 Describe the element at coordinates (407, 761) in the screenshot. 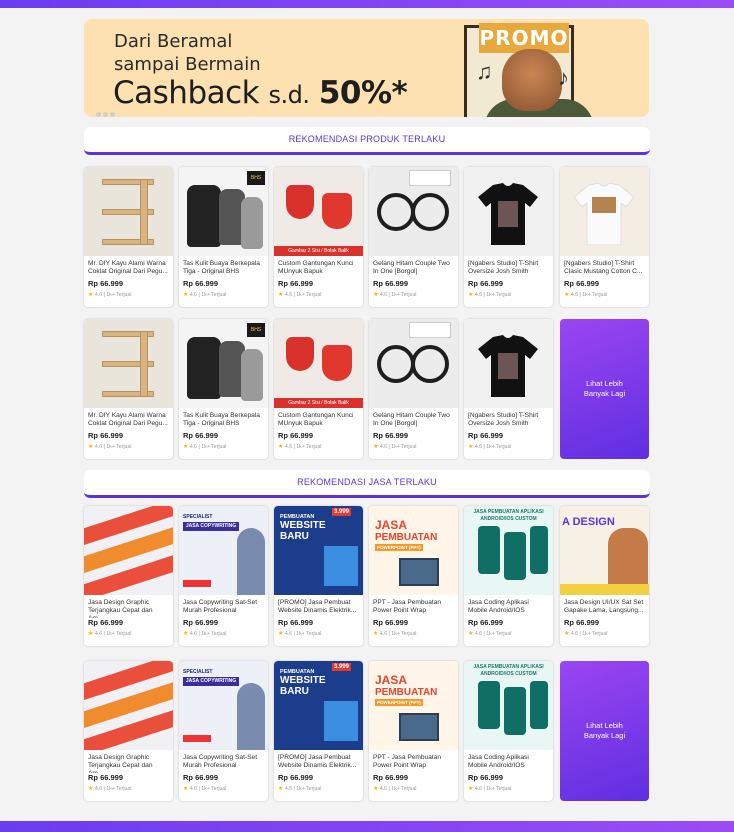

I see `service-name: PPT - Jasa Pembuatan Power Point Wrap` at that location.